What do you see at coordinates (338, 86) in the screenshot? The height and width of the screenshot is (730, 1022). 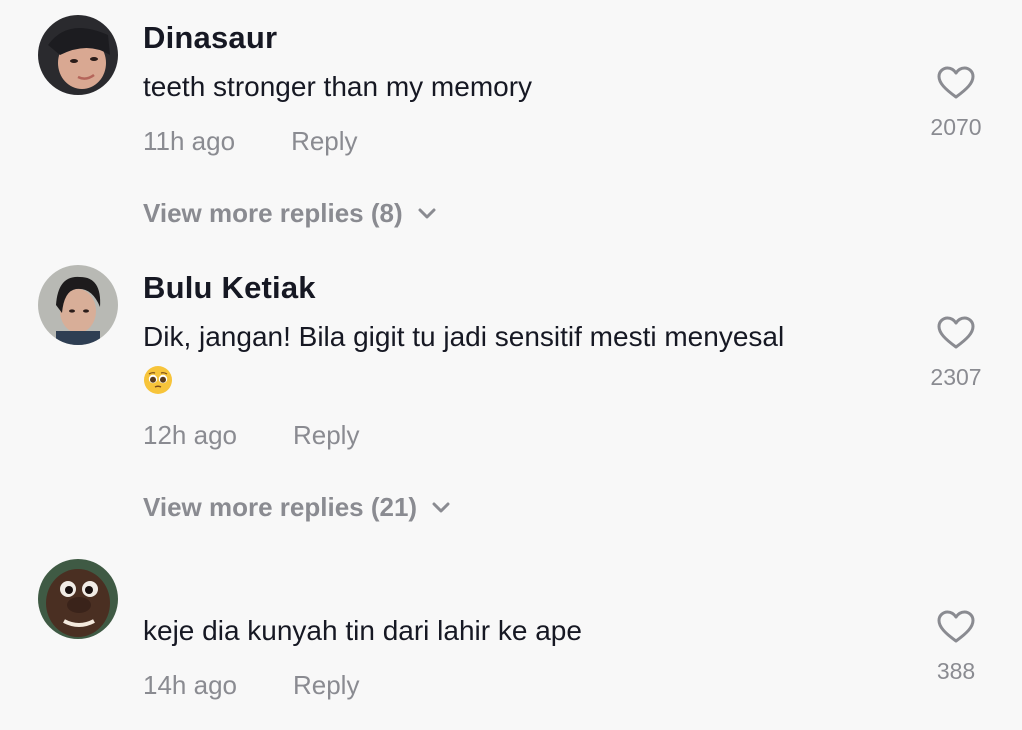 I see `comment-text: teeth stronger than my memory` at bounding box center [338, 86].